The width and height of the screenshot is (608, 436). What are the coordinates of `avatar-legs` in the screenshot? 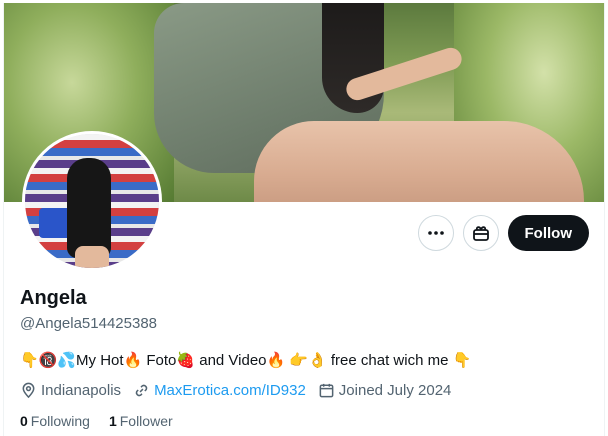 It's located at (92, 257).